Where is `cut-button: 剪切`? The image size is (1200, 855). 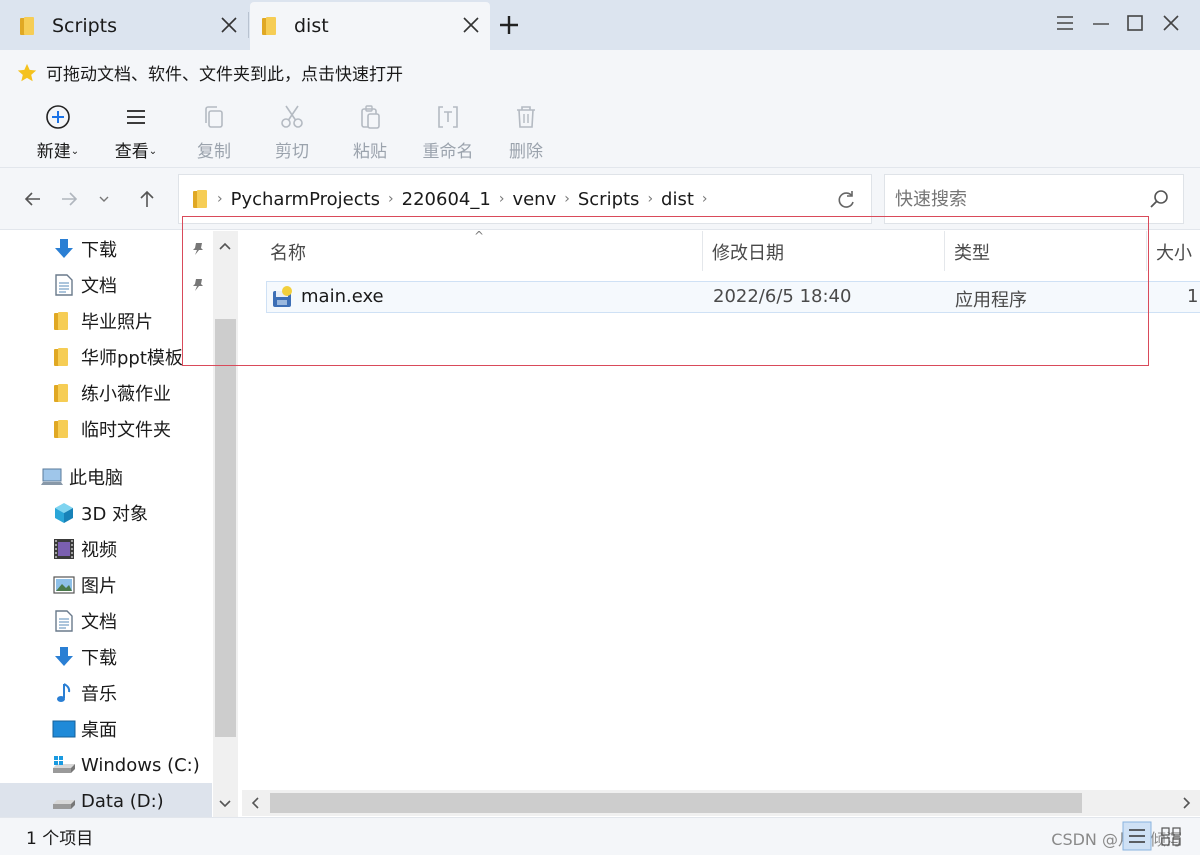 cut-button: 剪切 is located at coordinates (292, 132).